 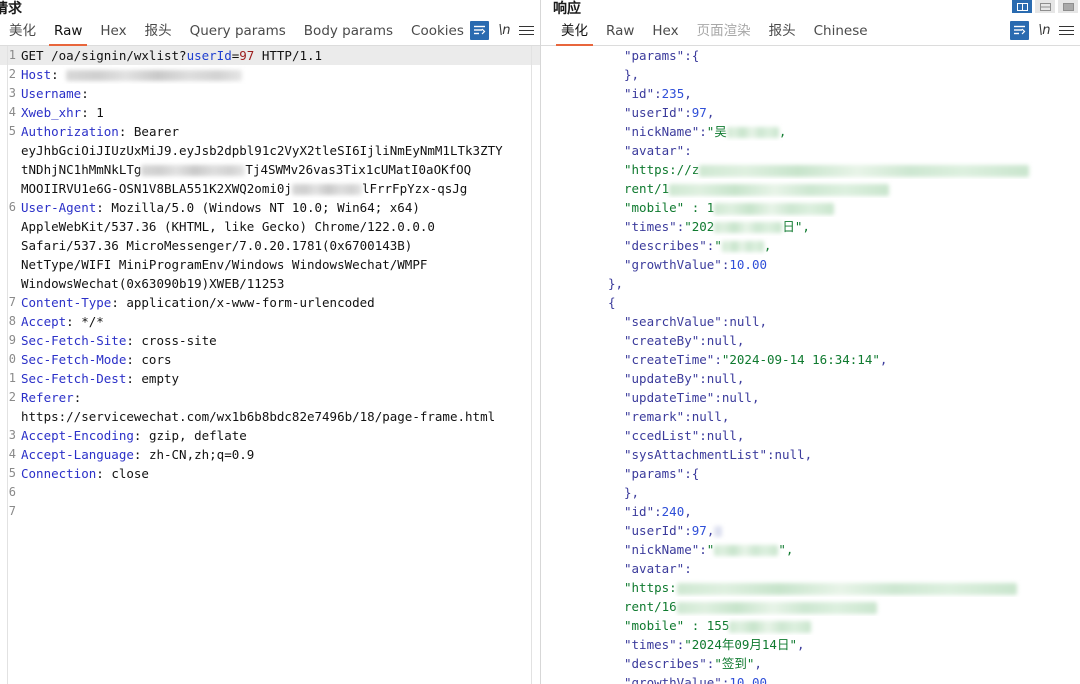 What do you see at coordinates (810, 93) in the screenshot?
I see `response-line: "id":235,` at bounding box center [810, 93].